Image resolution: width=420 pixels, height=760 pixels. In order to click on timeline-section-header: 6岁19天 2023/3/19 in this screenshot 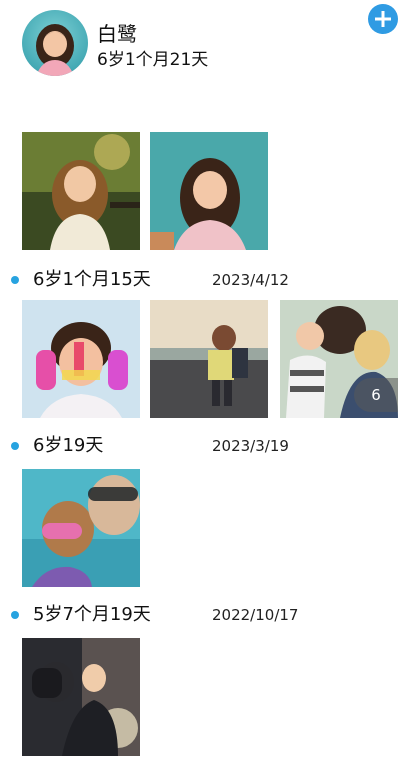, I will do `click(210, 446)`.